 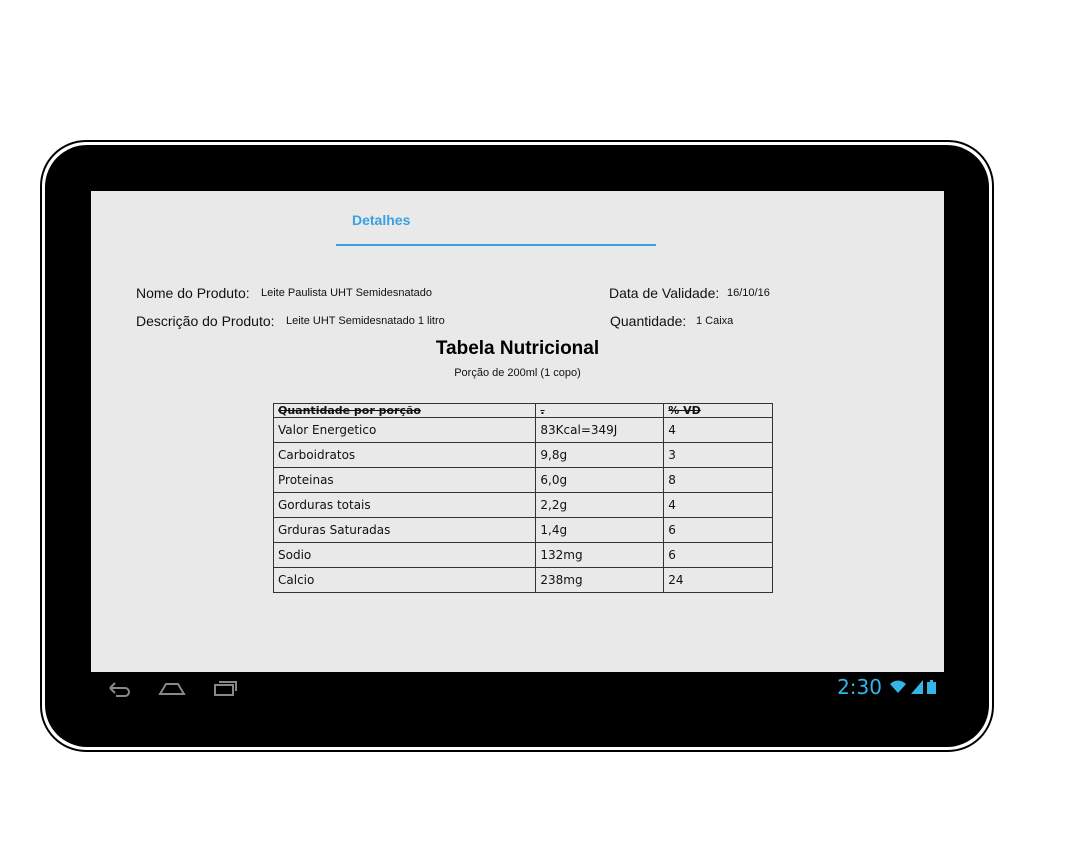 I want to click on system-nav-bar: 2:30, so click(x=517, y=687).